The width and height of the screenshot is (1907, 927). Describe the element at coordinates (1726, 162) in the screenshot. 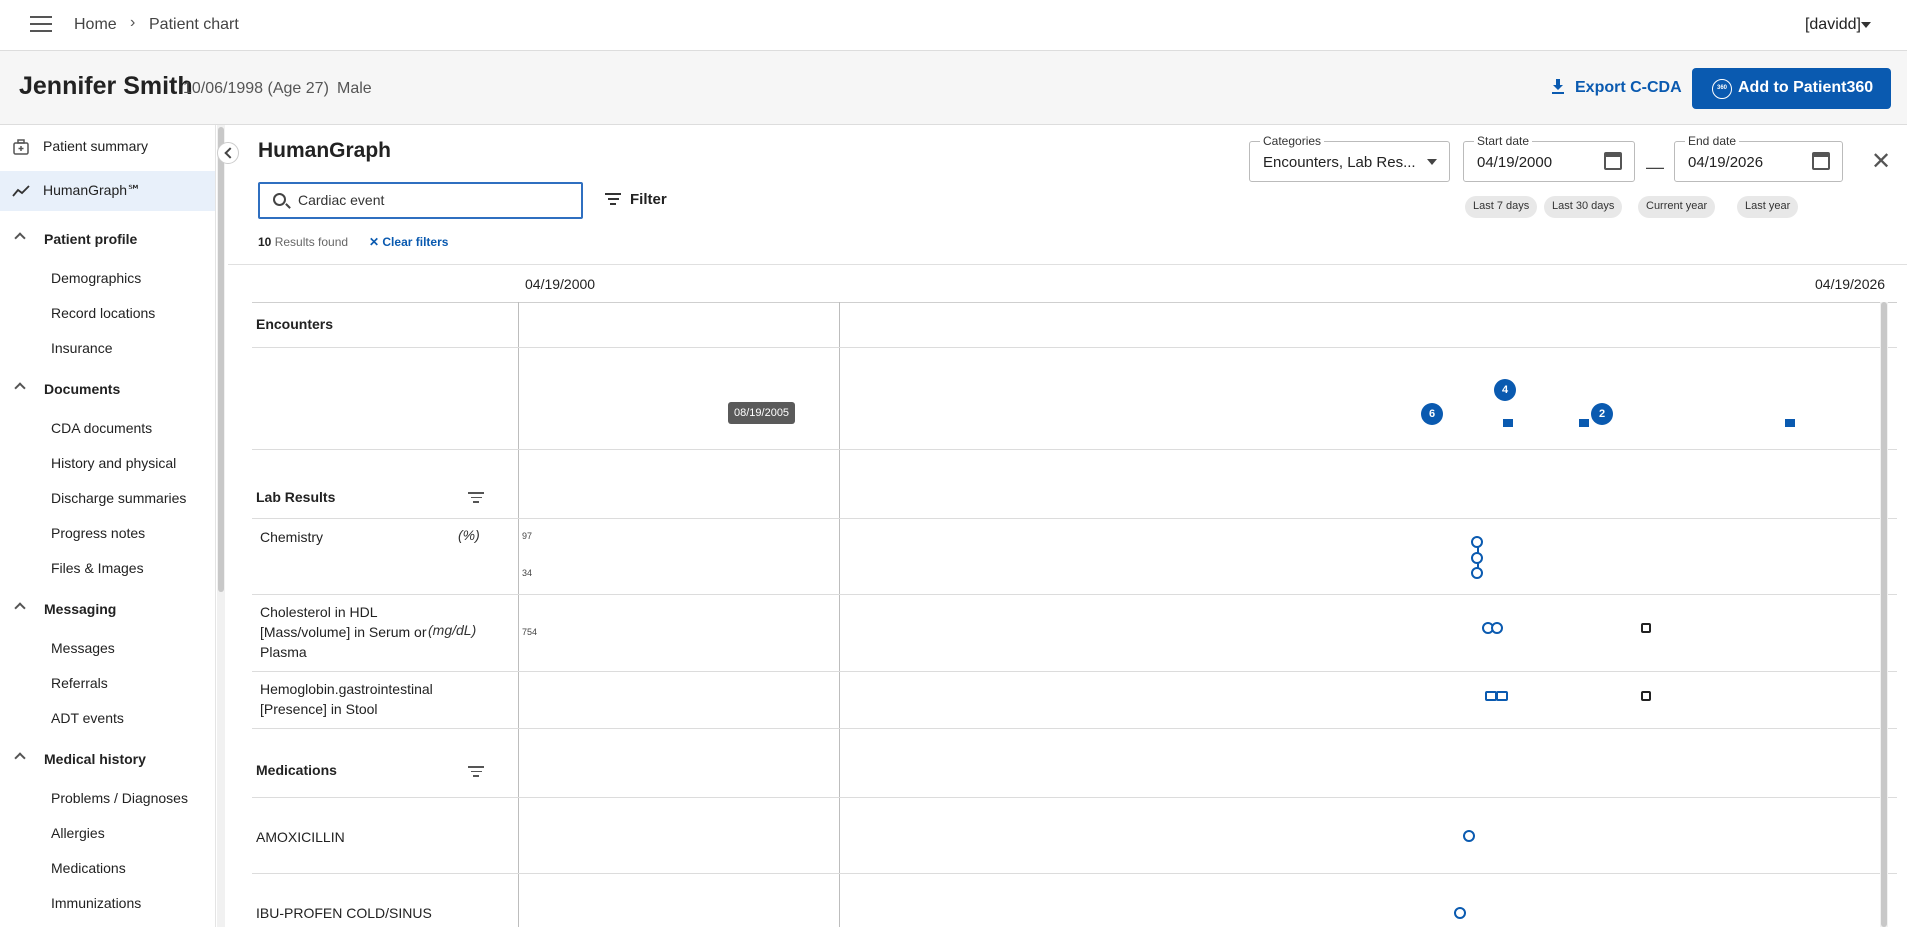

I see `end-date-value: 04/19/2026` at that location.